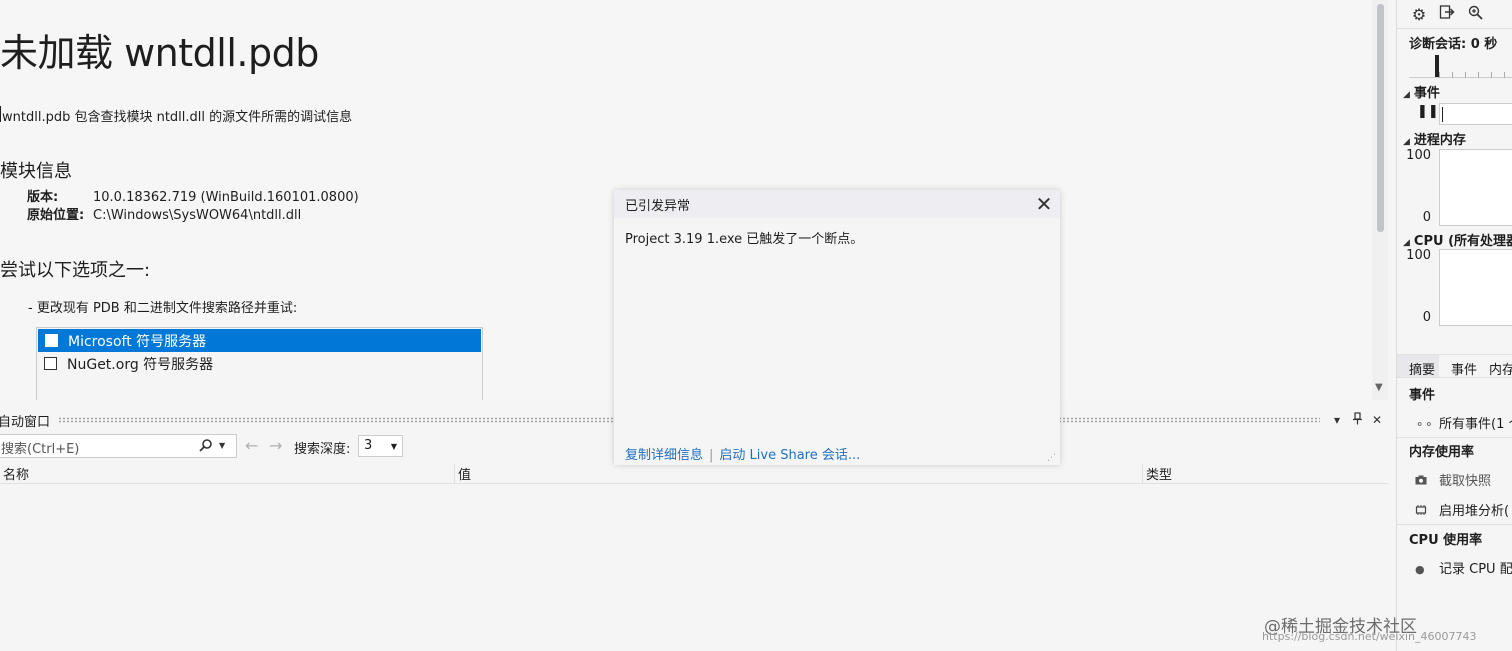  I want to click on record-cpu-button: ● 记录 CPU 配, so click(1463, 567).